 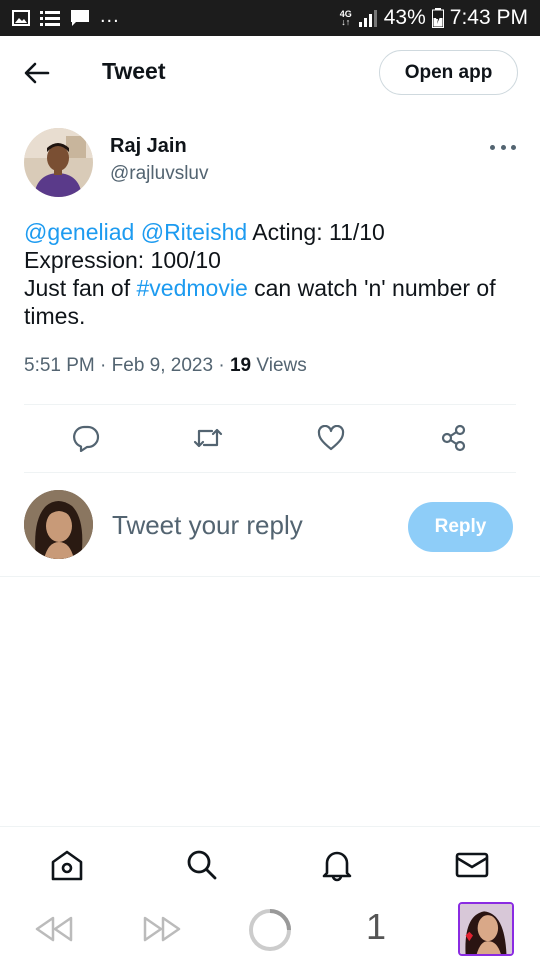 I want to click on comment-icon, so click(x=86, y=438).